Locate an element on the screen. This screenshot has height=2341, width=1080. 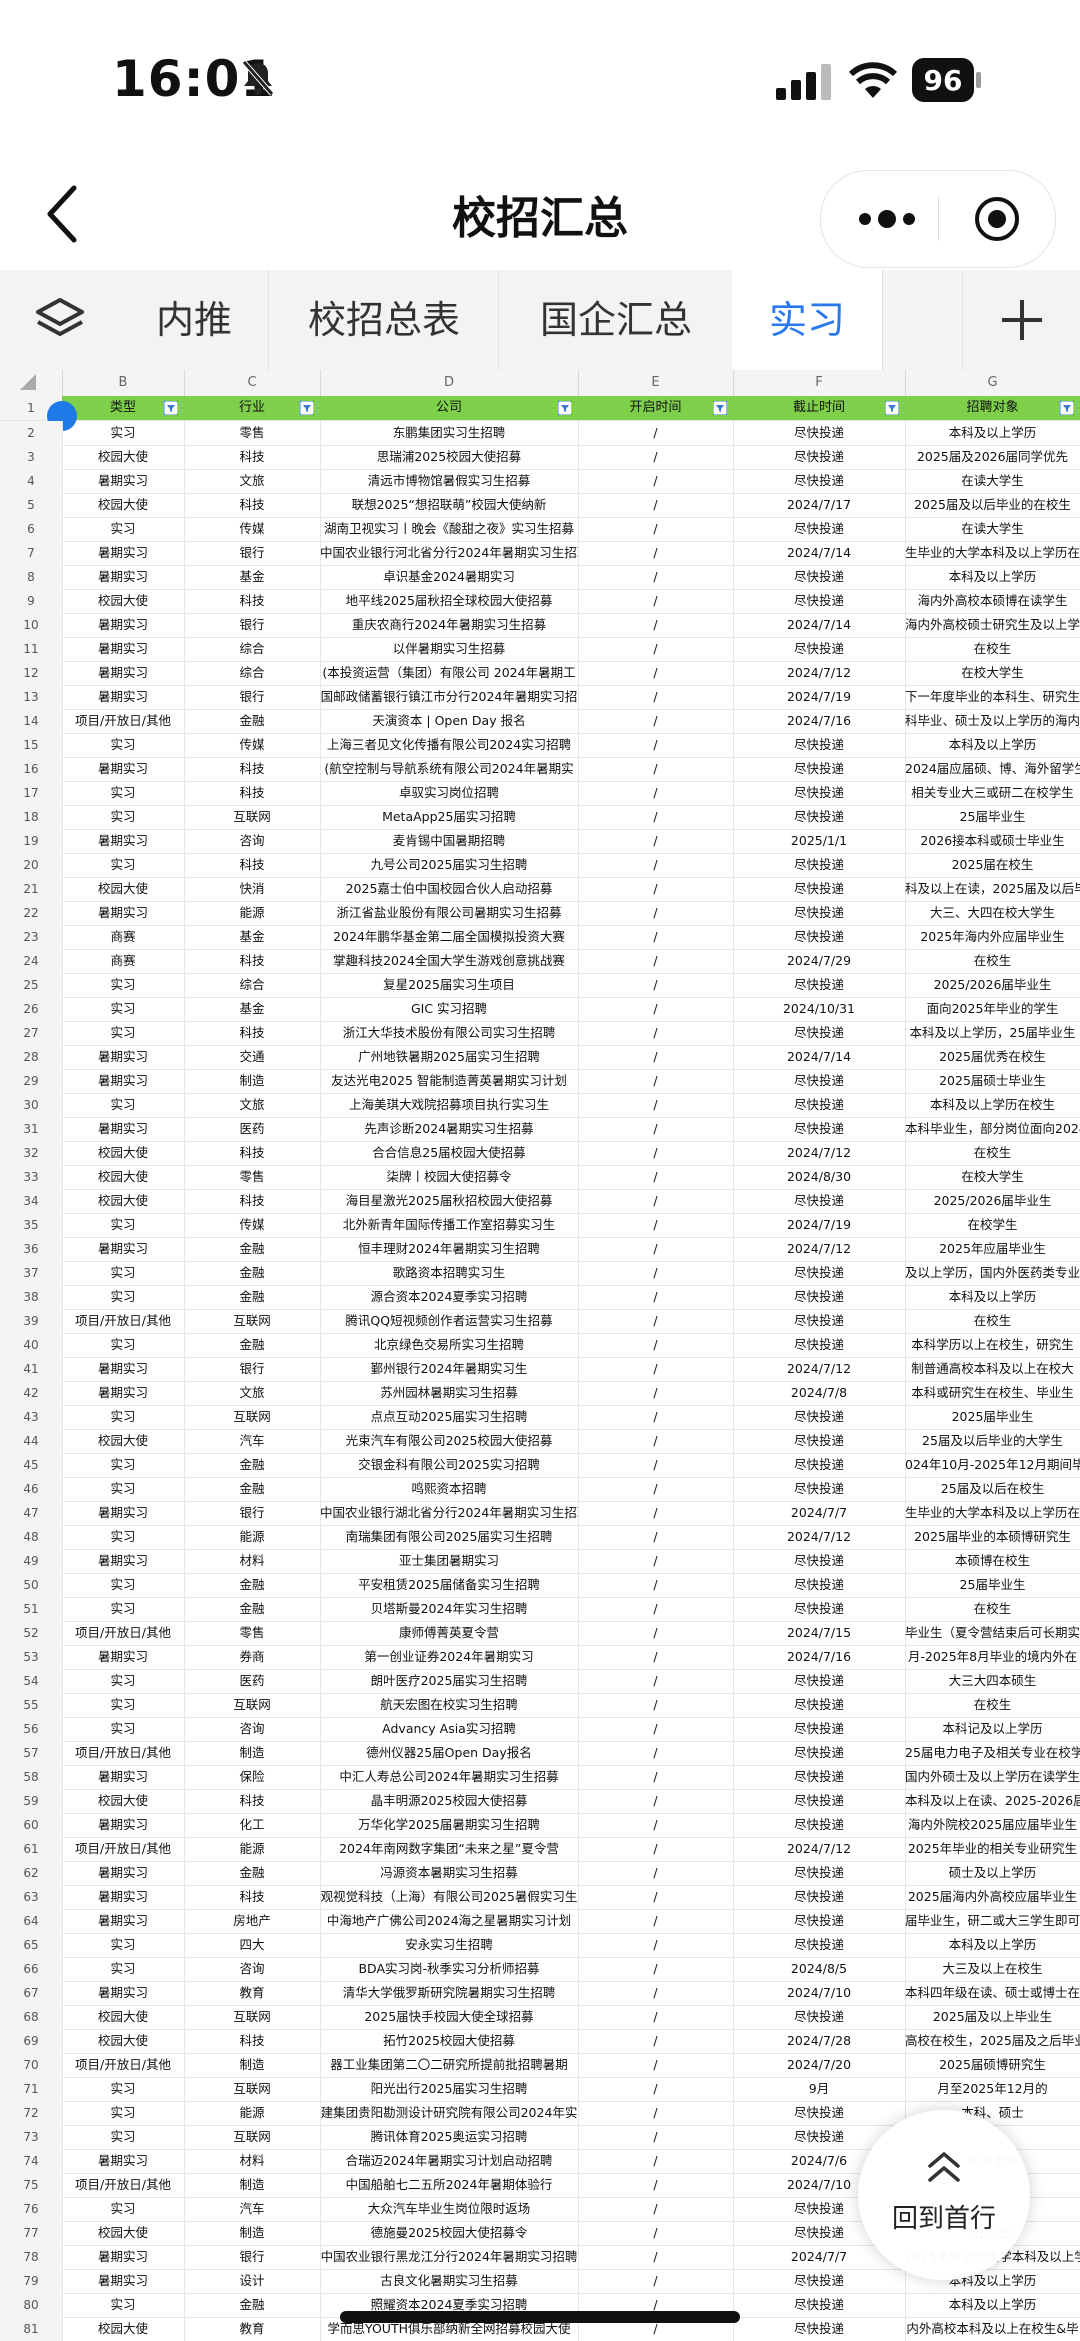
target-cell: 本科毕业生，部分岗位面向2024届 is located at coordinates (992, 1129).